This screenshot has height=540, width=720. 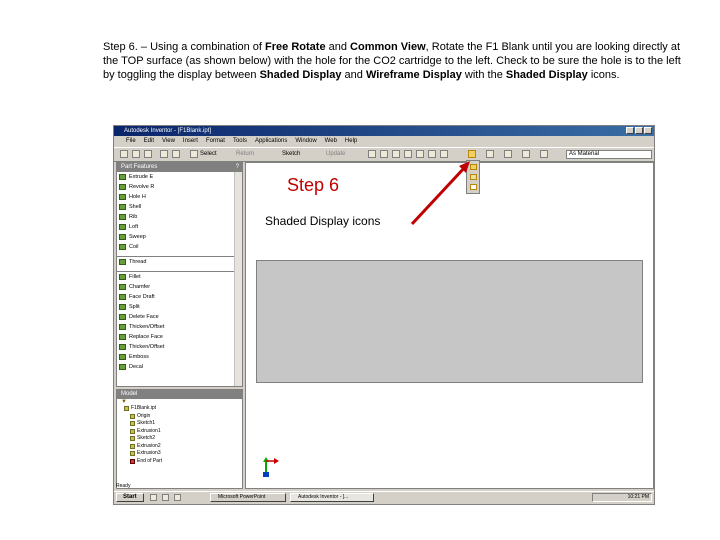 What do you see at coordinates (179, 432) in the screenshot?
I see `tree-item: Extrusion1` at bounding box center [179, 432].